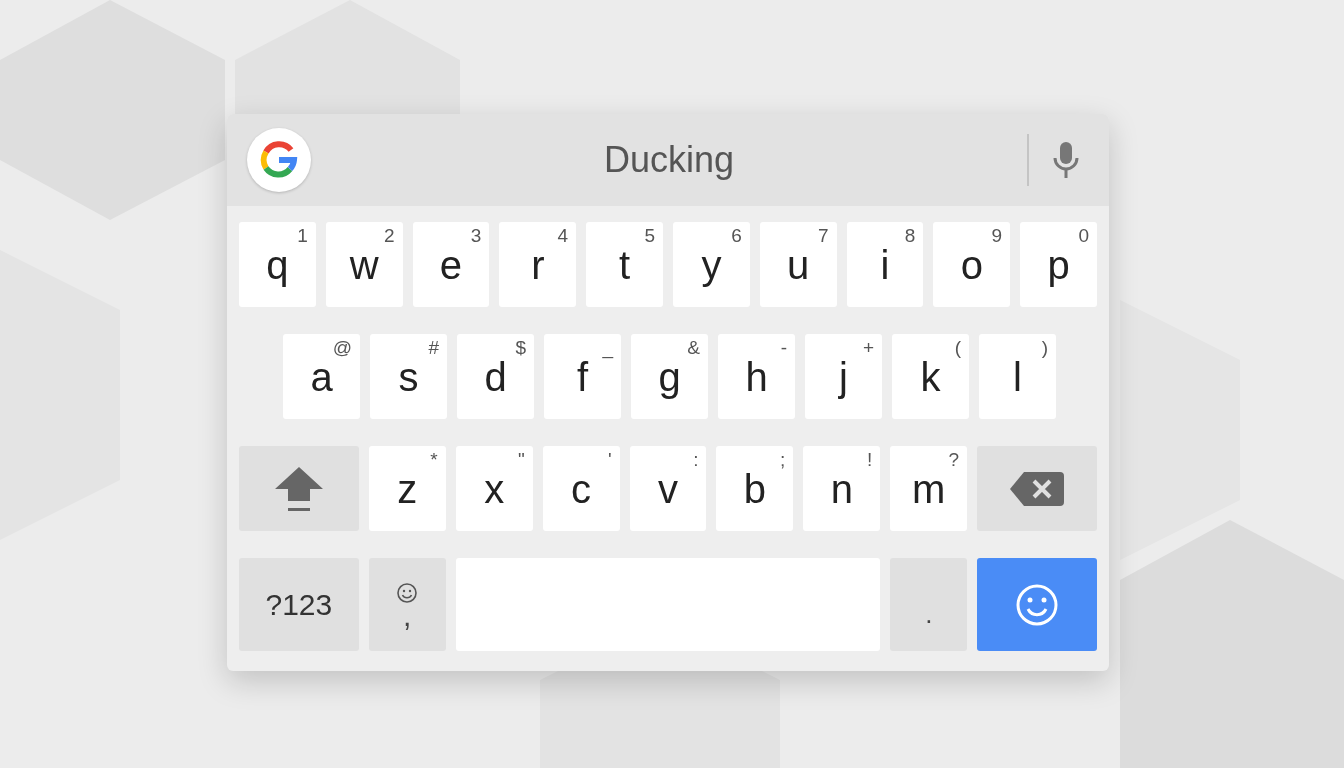 The height and width of the screenshot is (768, 1344). What do you see at coordinates (1066, 160) in the screenshot?
I see `microphone-icon` at bounding box center [1066, 160].